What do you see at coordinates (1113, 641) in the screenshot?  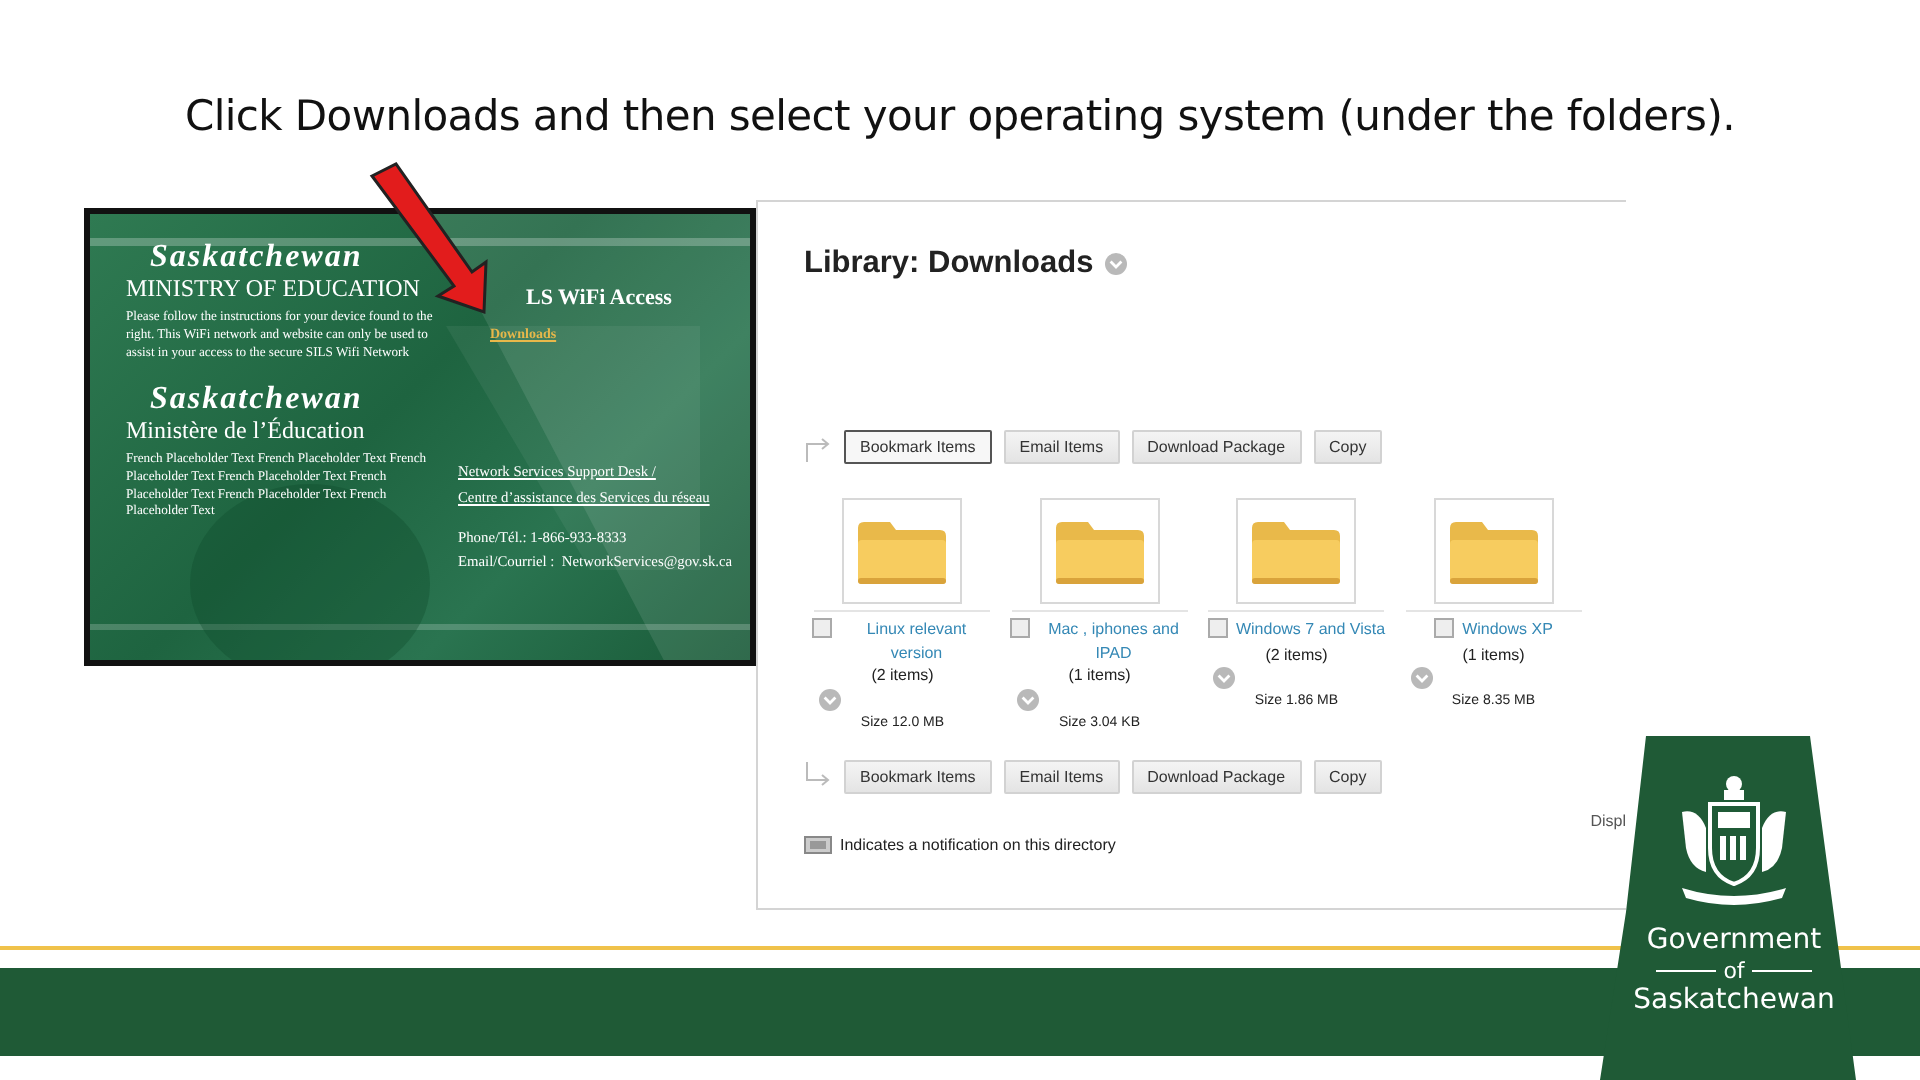 I see `folder-link: Mac , iphones and IPAD` at bounding box center [1113, 641].